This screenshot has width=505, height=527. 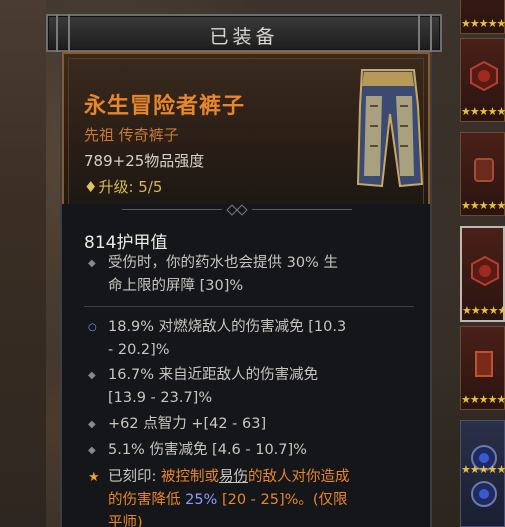 What do you see at coordinates (282, 500) in the screenshot?
I see `aspect-text-part: [20 - 25]%。(仅限` at bounding box center [282, 500].